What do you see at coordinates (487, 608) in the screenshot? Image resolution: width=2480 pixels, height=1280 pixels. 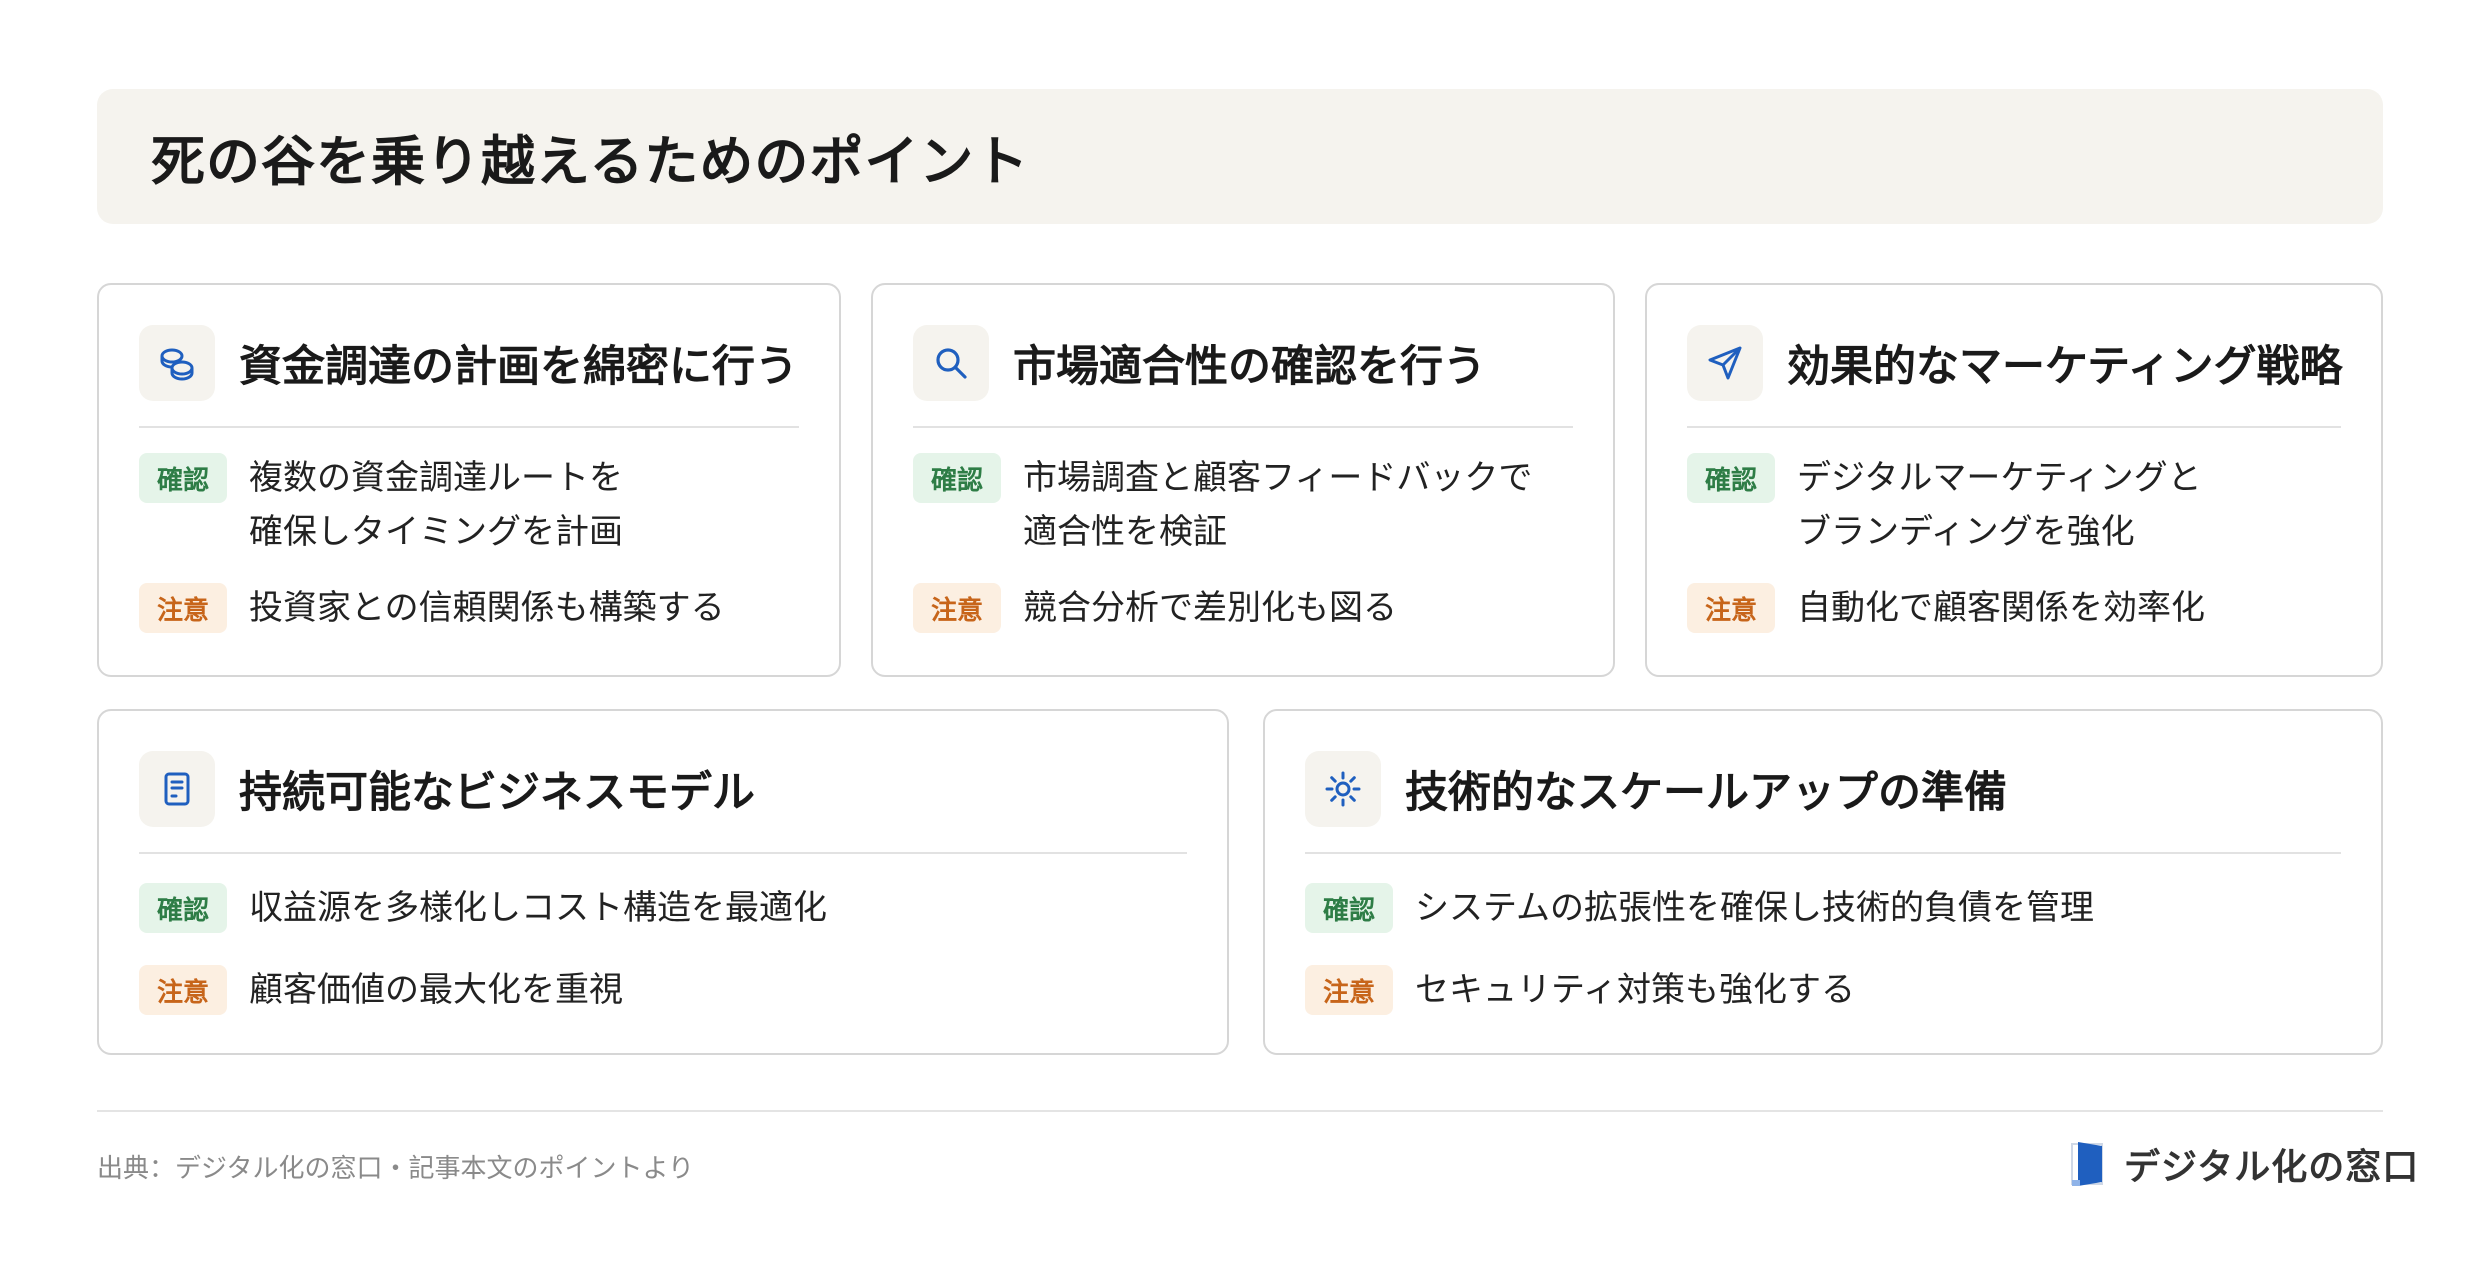 I see `caution-text: 投資家との信頼関係も構築する` at bounding box center [487, 608].